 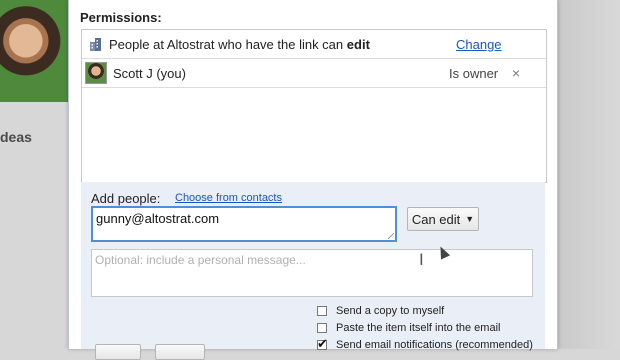 What do you see at coordinates (421, 259) in the screenshot?
I see `text-cursor-icon: I` at bounding box center [421, 259].